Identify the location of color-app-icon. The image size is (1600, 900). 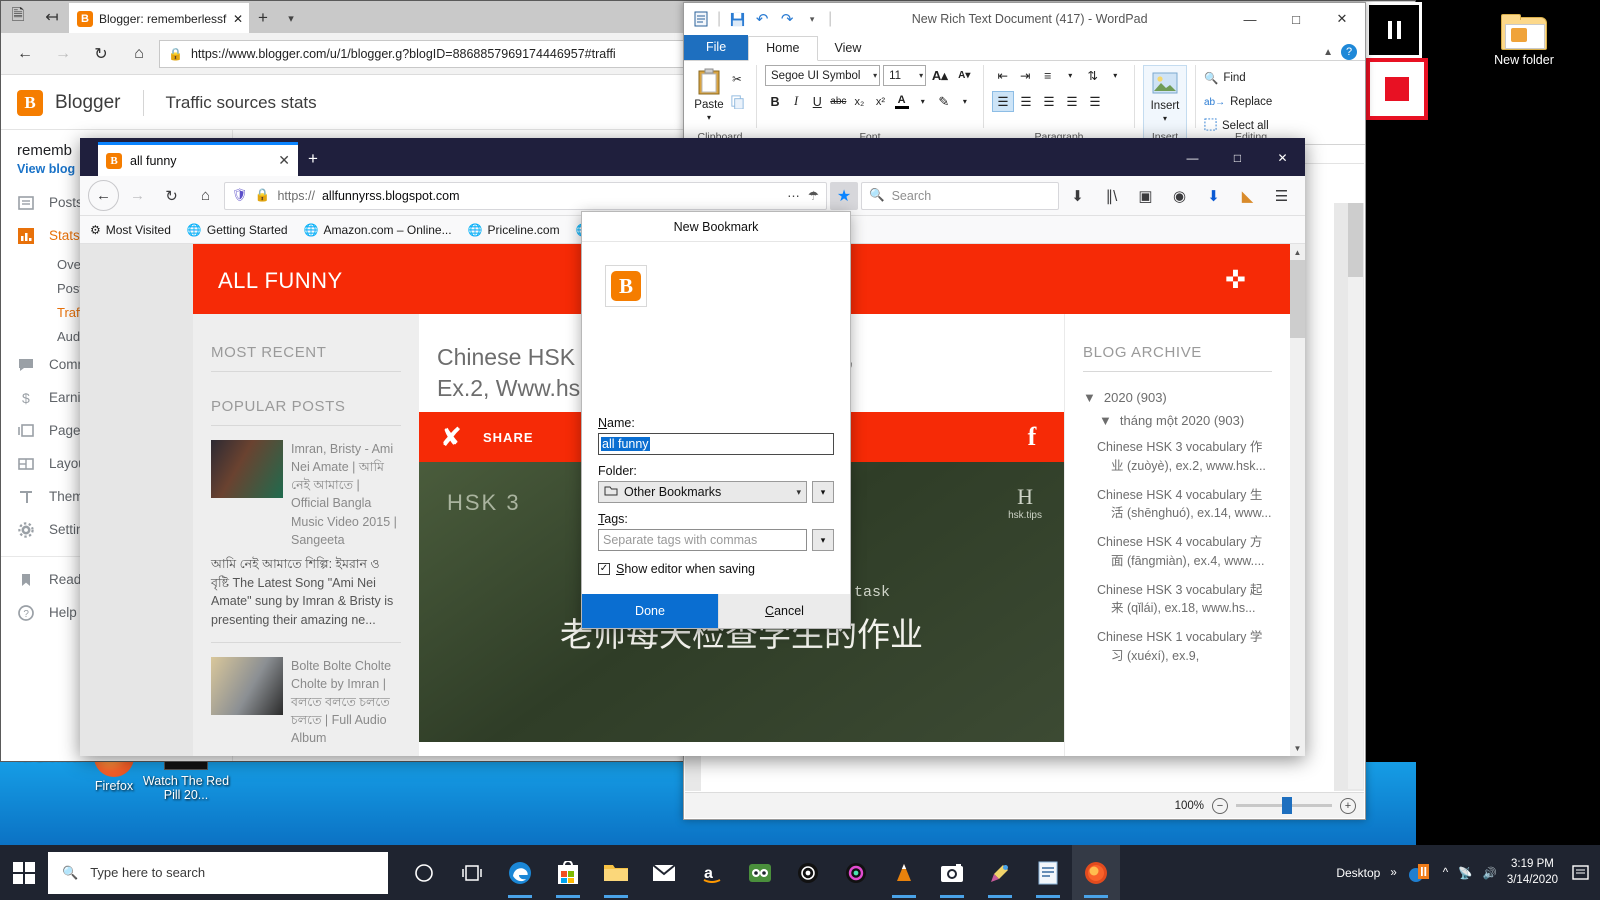
(856, 872).